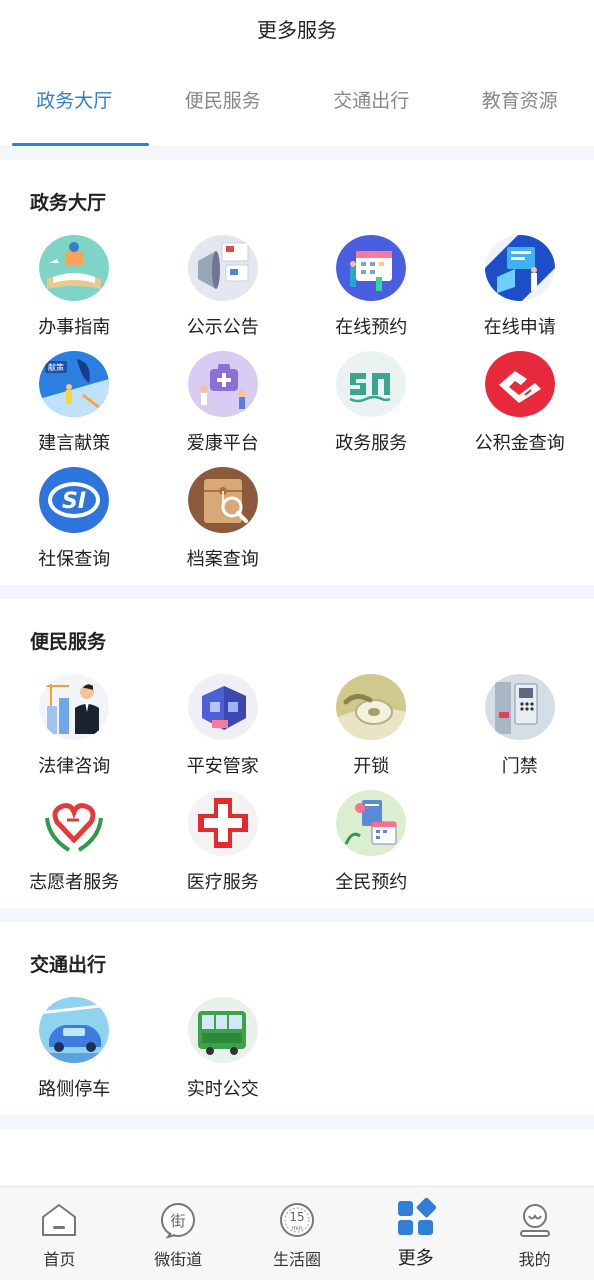  Describe the element at coordinates (74, 823) in the screenshot. I see `volunteer-icon` at that location.